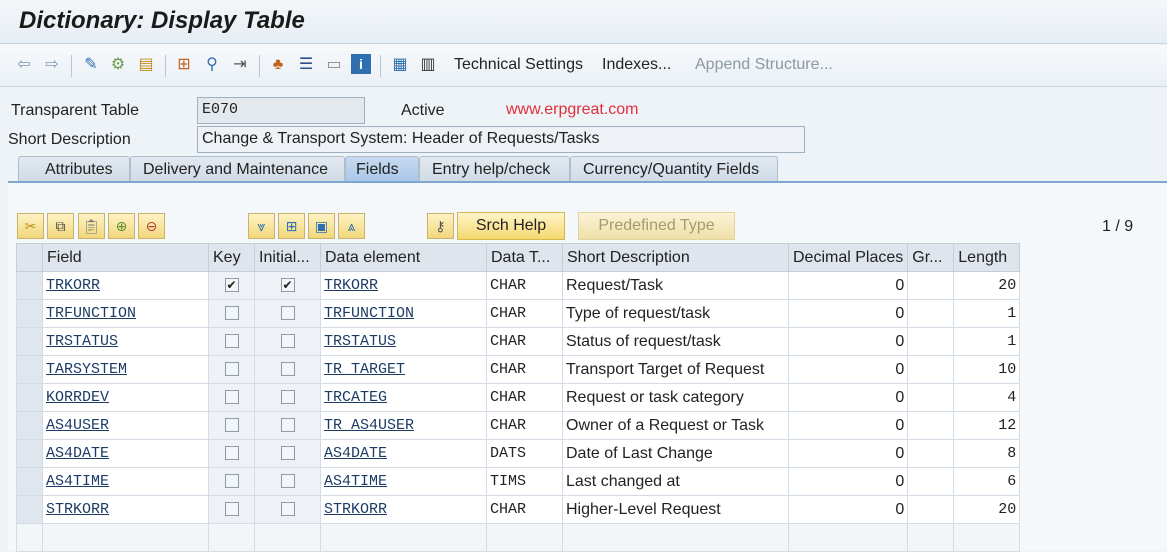 This screenshot has height=552, width=1167. What do you see at coordinates (400, 65) in the screenshot?
I see `layout-icon: ▦` at bounding box center [400, 65].